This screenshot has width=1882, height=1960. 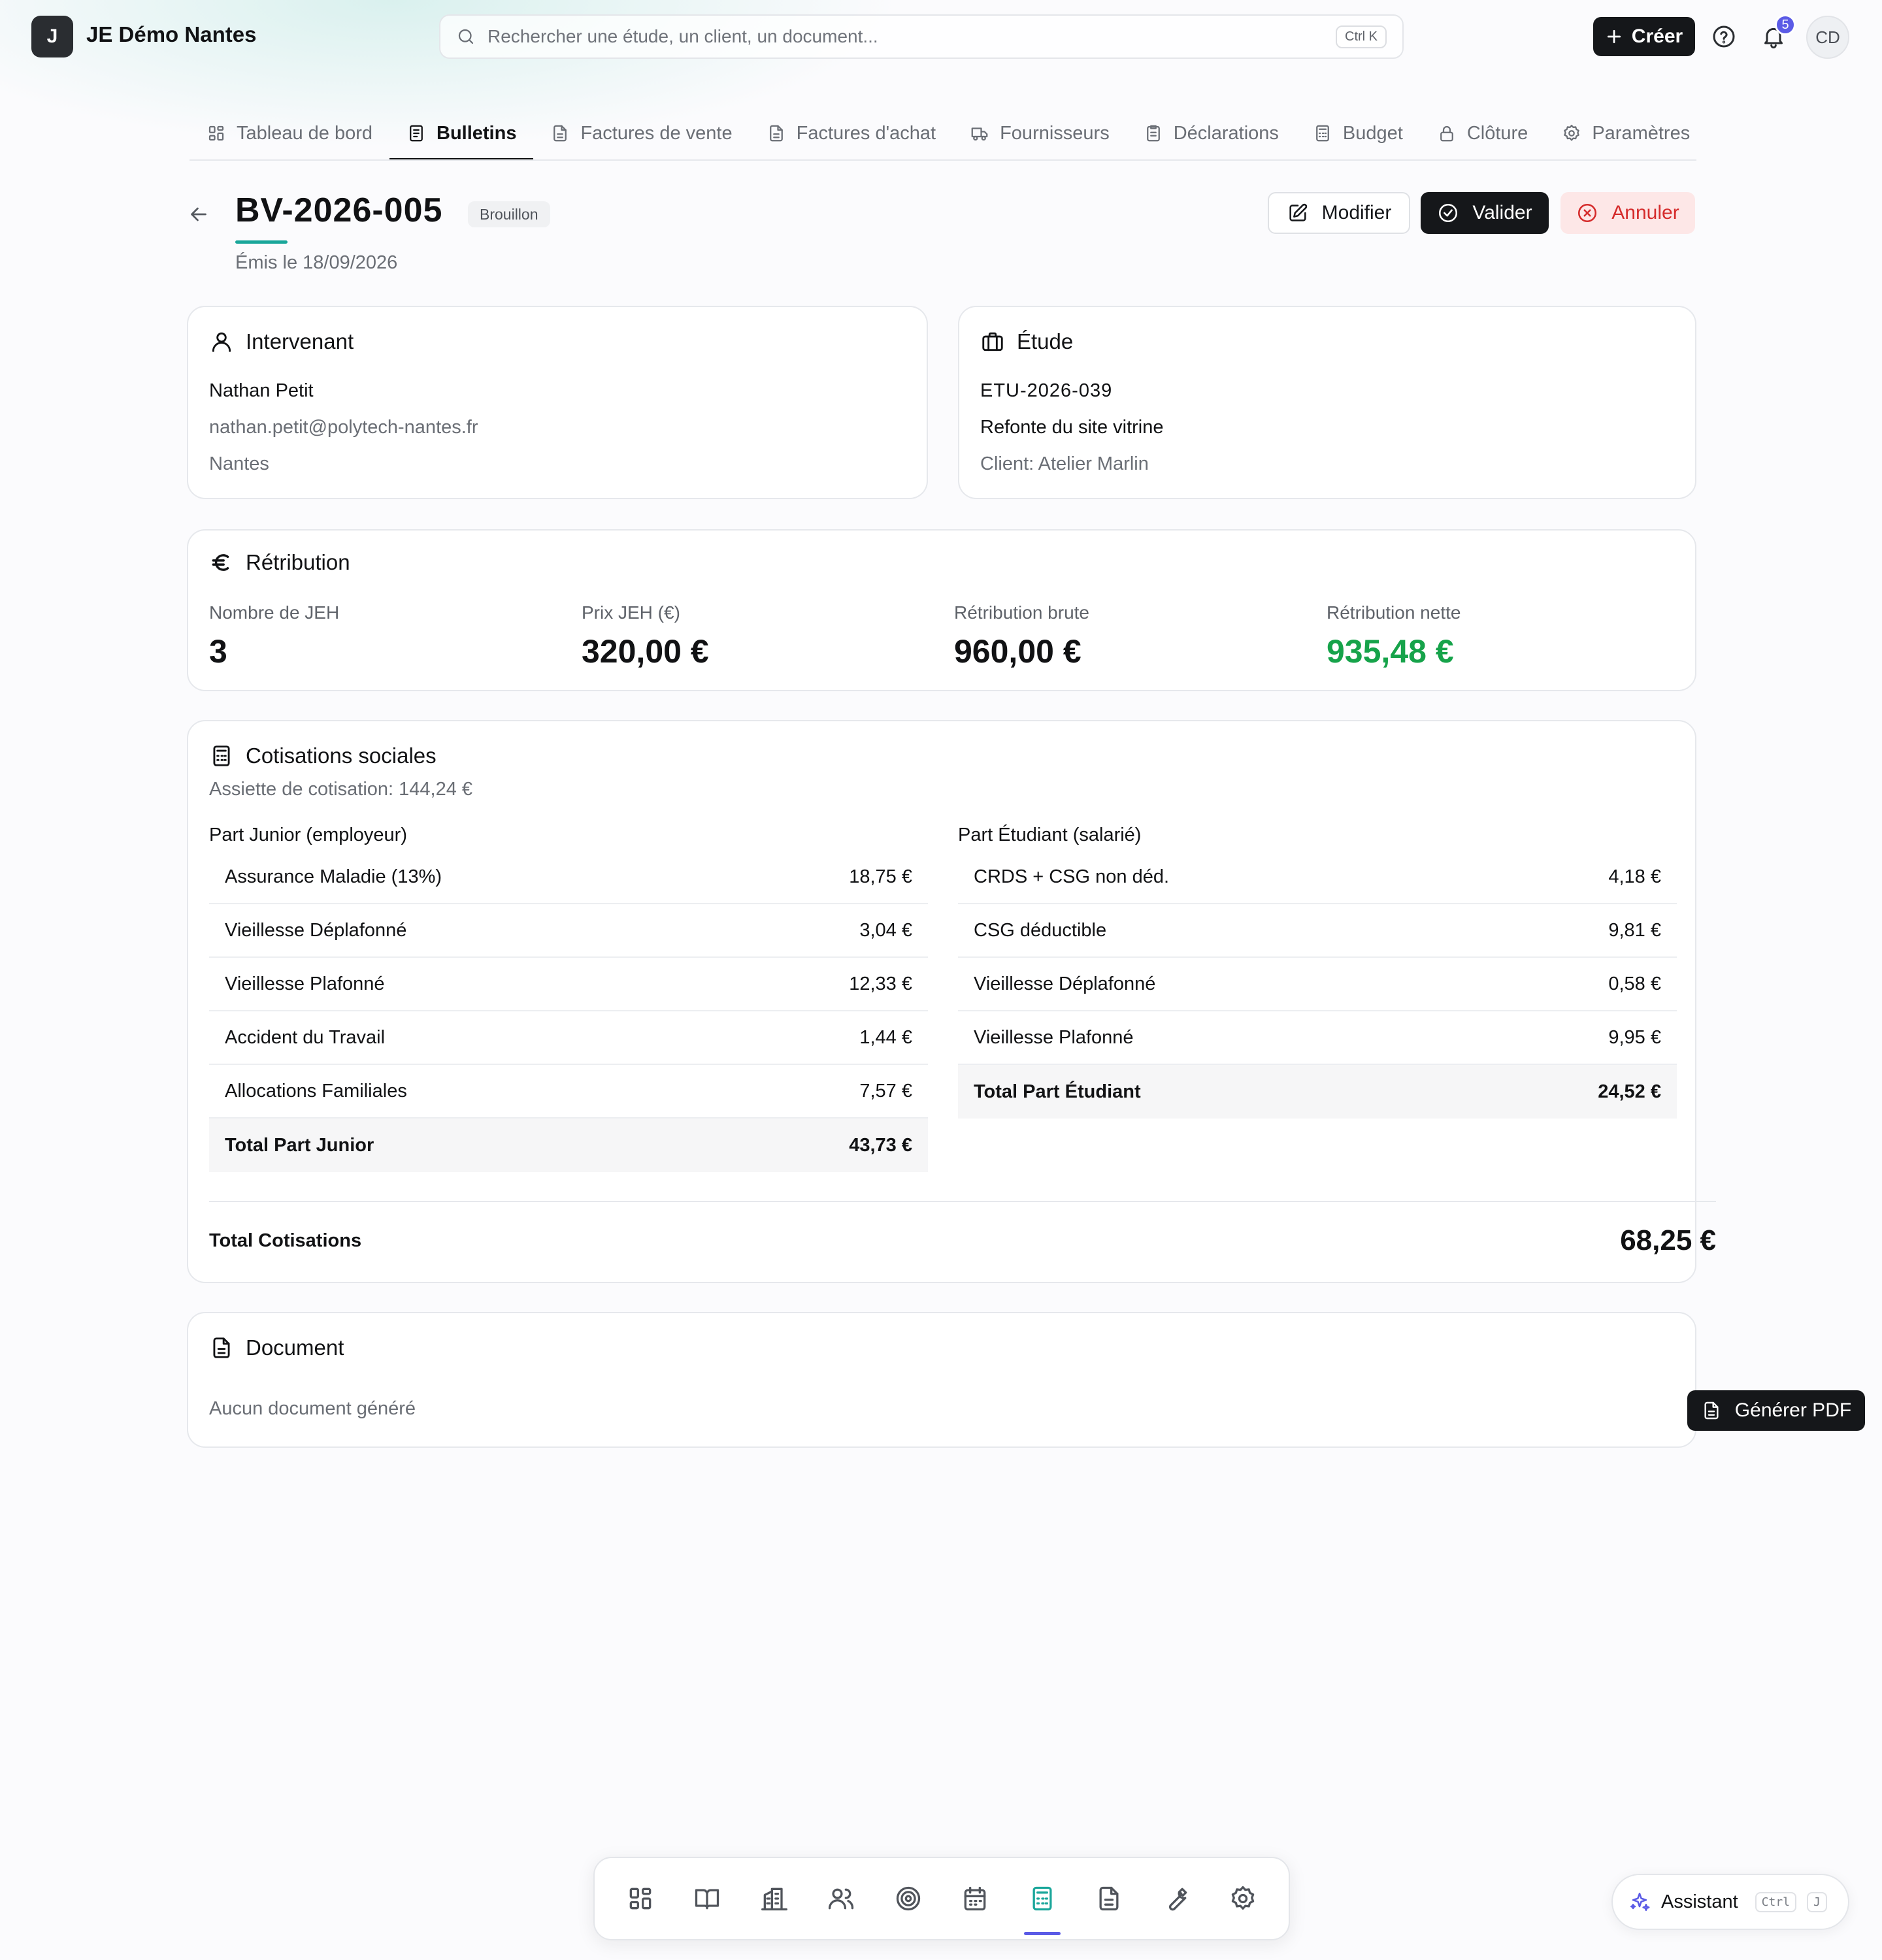 What do you see at coordinates (1644, 36) in the screenshot?
I see `create-button: Créer` at bounding box center [1644, 36].